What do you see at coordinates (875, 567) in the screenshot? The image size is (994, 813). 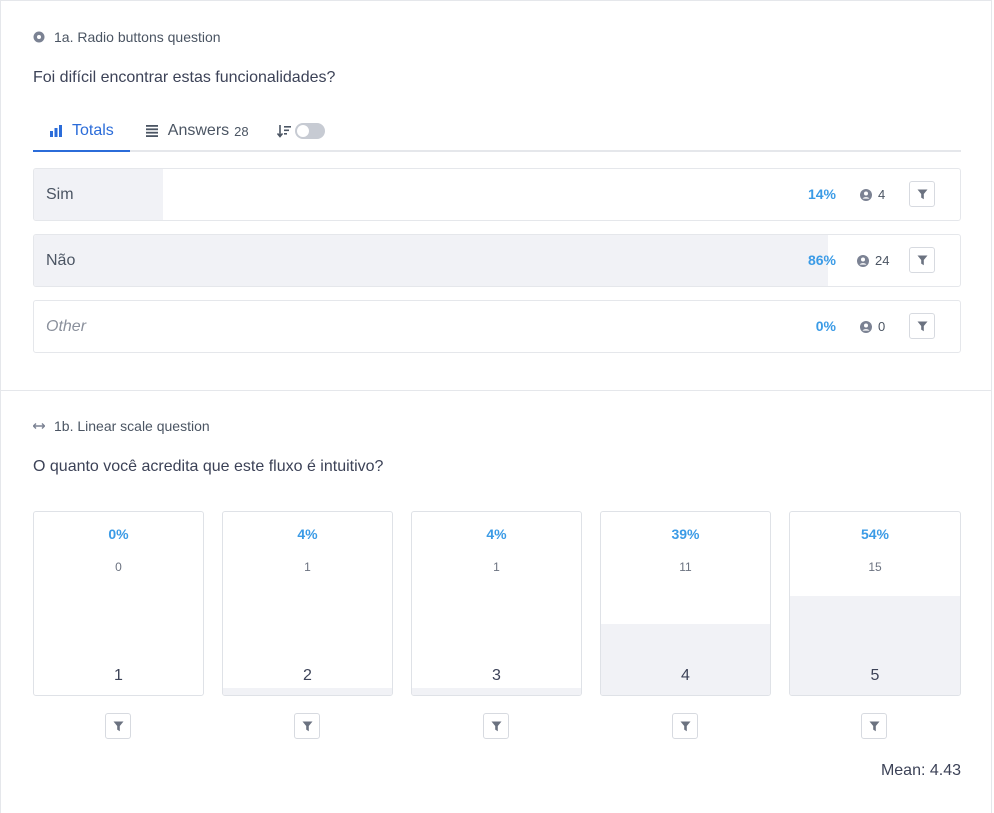 I see `scale-count: 15` at bounding box center [875, 567].